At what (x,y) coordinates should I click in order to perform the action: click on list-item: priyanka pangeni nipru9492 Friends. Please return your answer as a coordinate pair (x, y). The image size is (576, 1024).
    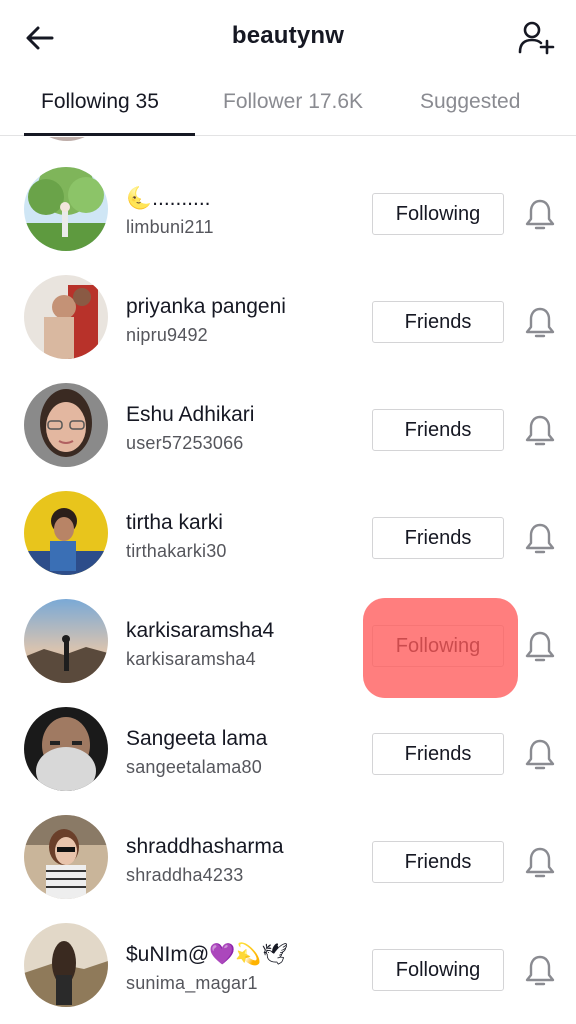
    Looking at the image, I should click on (288, 317).